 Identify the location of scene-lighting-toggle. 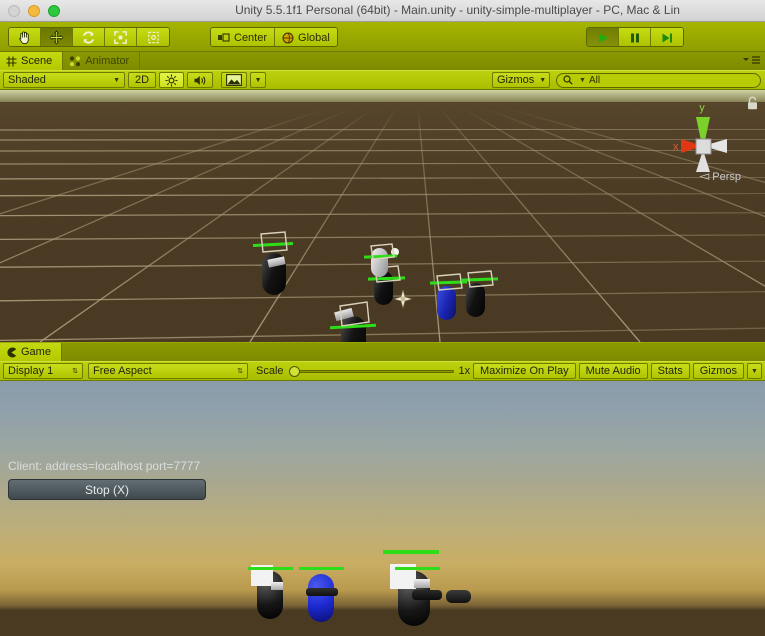
(172, 80).